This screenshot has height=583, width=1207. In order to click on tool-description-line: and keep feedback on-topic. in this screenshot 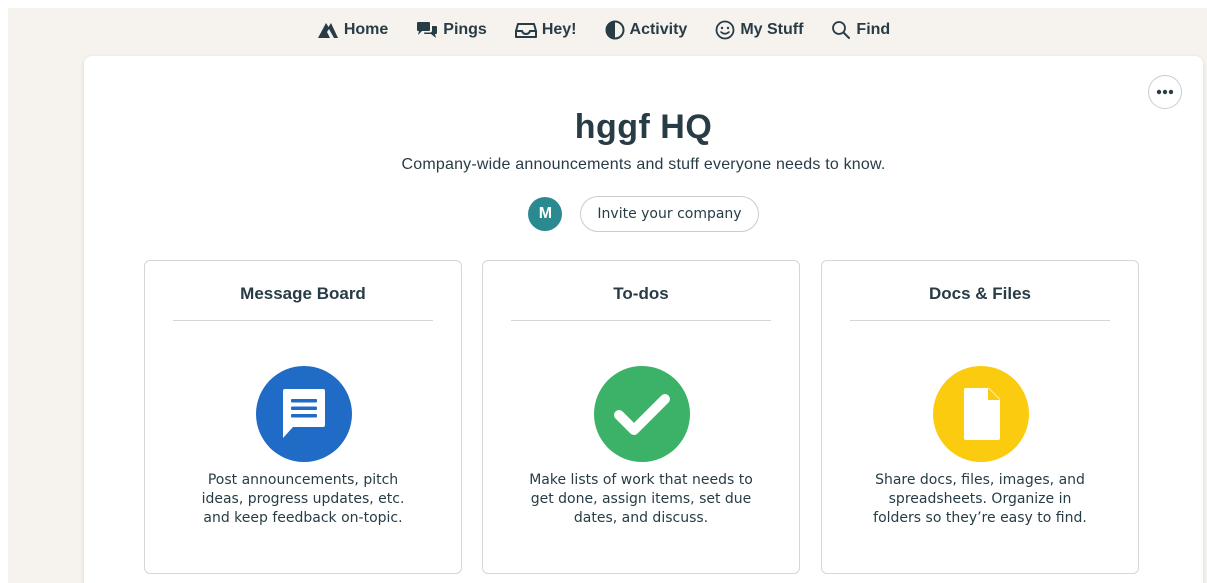, I will do `click(303, 518)`.